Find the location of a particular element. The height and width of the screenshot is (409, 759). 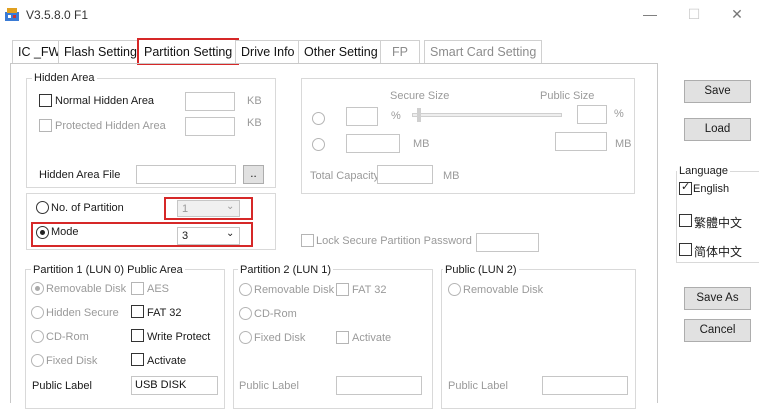

hidden-area-file-label: Hidden Area File is located at coordinates (80, 175).